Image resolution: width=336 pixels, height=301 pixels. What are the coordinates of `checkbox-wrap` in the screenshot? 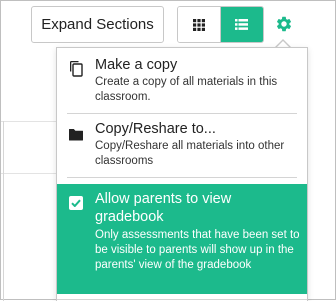 It's located at (76, 242).